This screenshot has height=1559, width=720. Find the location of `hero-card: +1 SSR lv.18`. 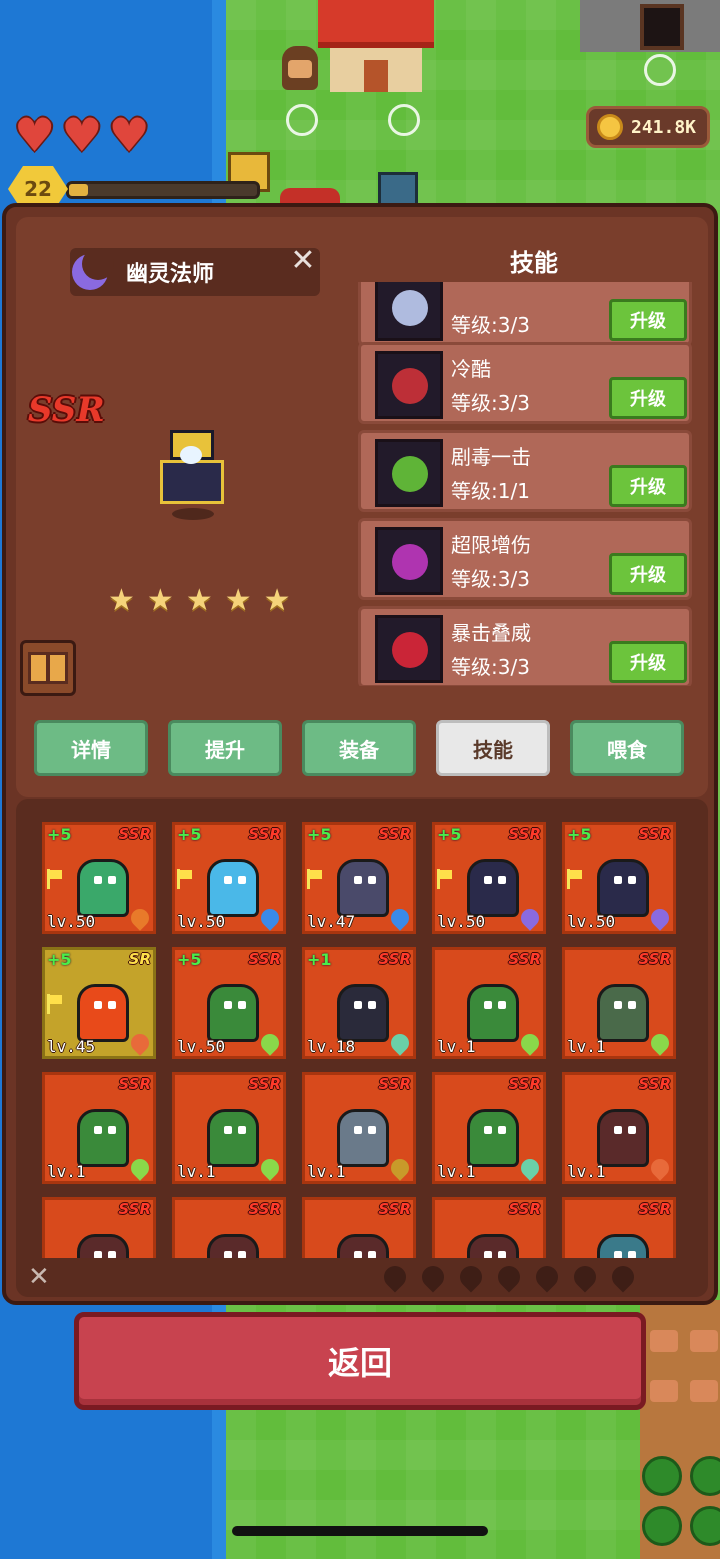

hero-card: +1 SSR lv.18 is located at coordinates (359, 1003).